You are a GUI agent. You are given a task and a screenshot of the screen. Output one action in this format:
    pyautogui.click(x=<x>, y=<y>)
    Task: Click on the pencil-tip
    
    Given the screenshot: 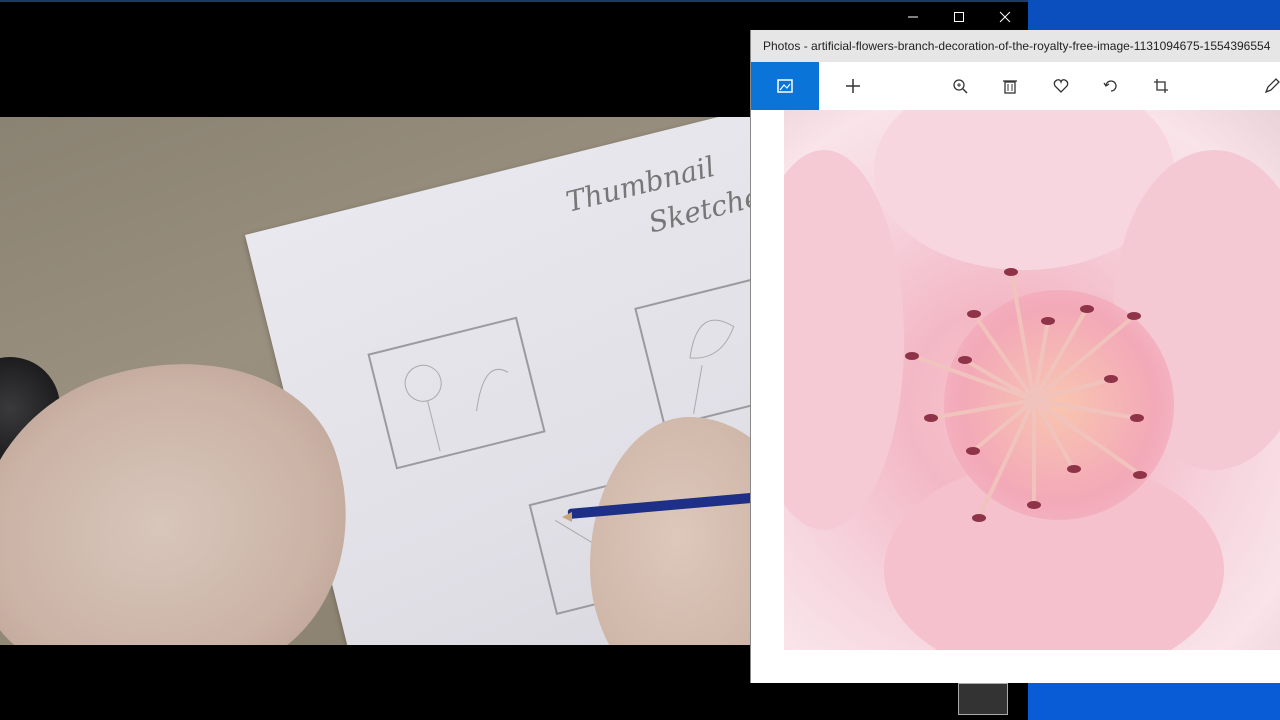 What is the action you would take?
    pyautogui.click(x=567, y=517)
    